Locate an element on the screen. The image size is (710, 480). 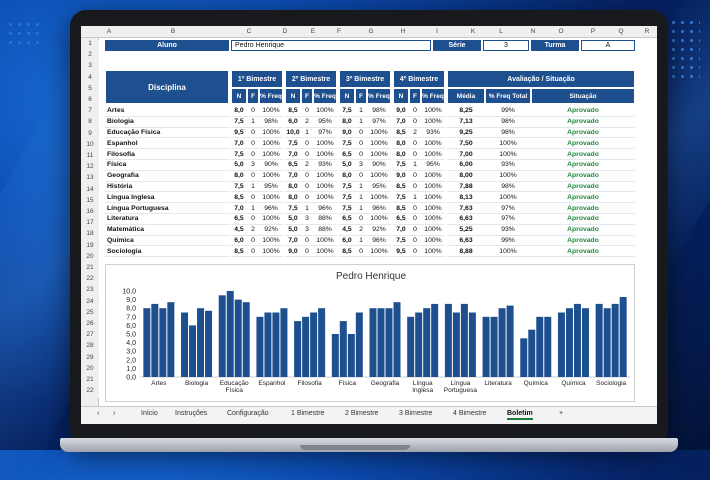
row-number: 9 is located at coordinates (90, 135).